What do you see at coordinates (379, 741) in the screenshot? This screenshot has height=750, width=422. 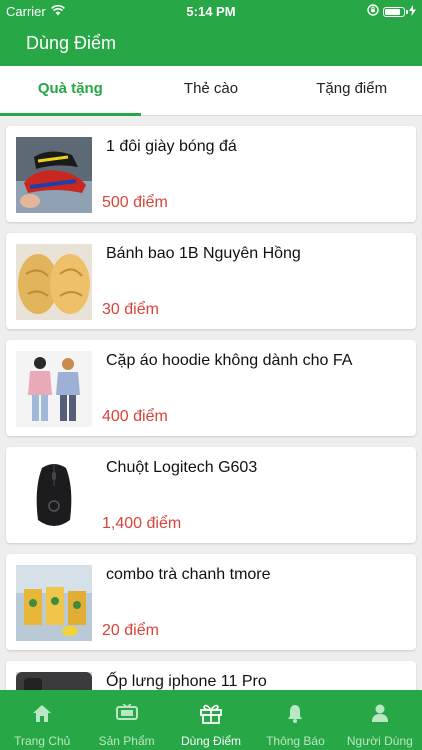 I see `nav-label: Người Dùng` at bounding box center [379, 741].